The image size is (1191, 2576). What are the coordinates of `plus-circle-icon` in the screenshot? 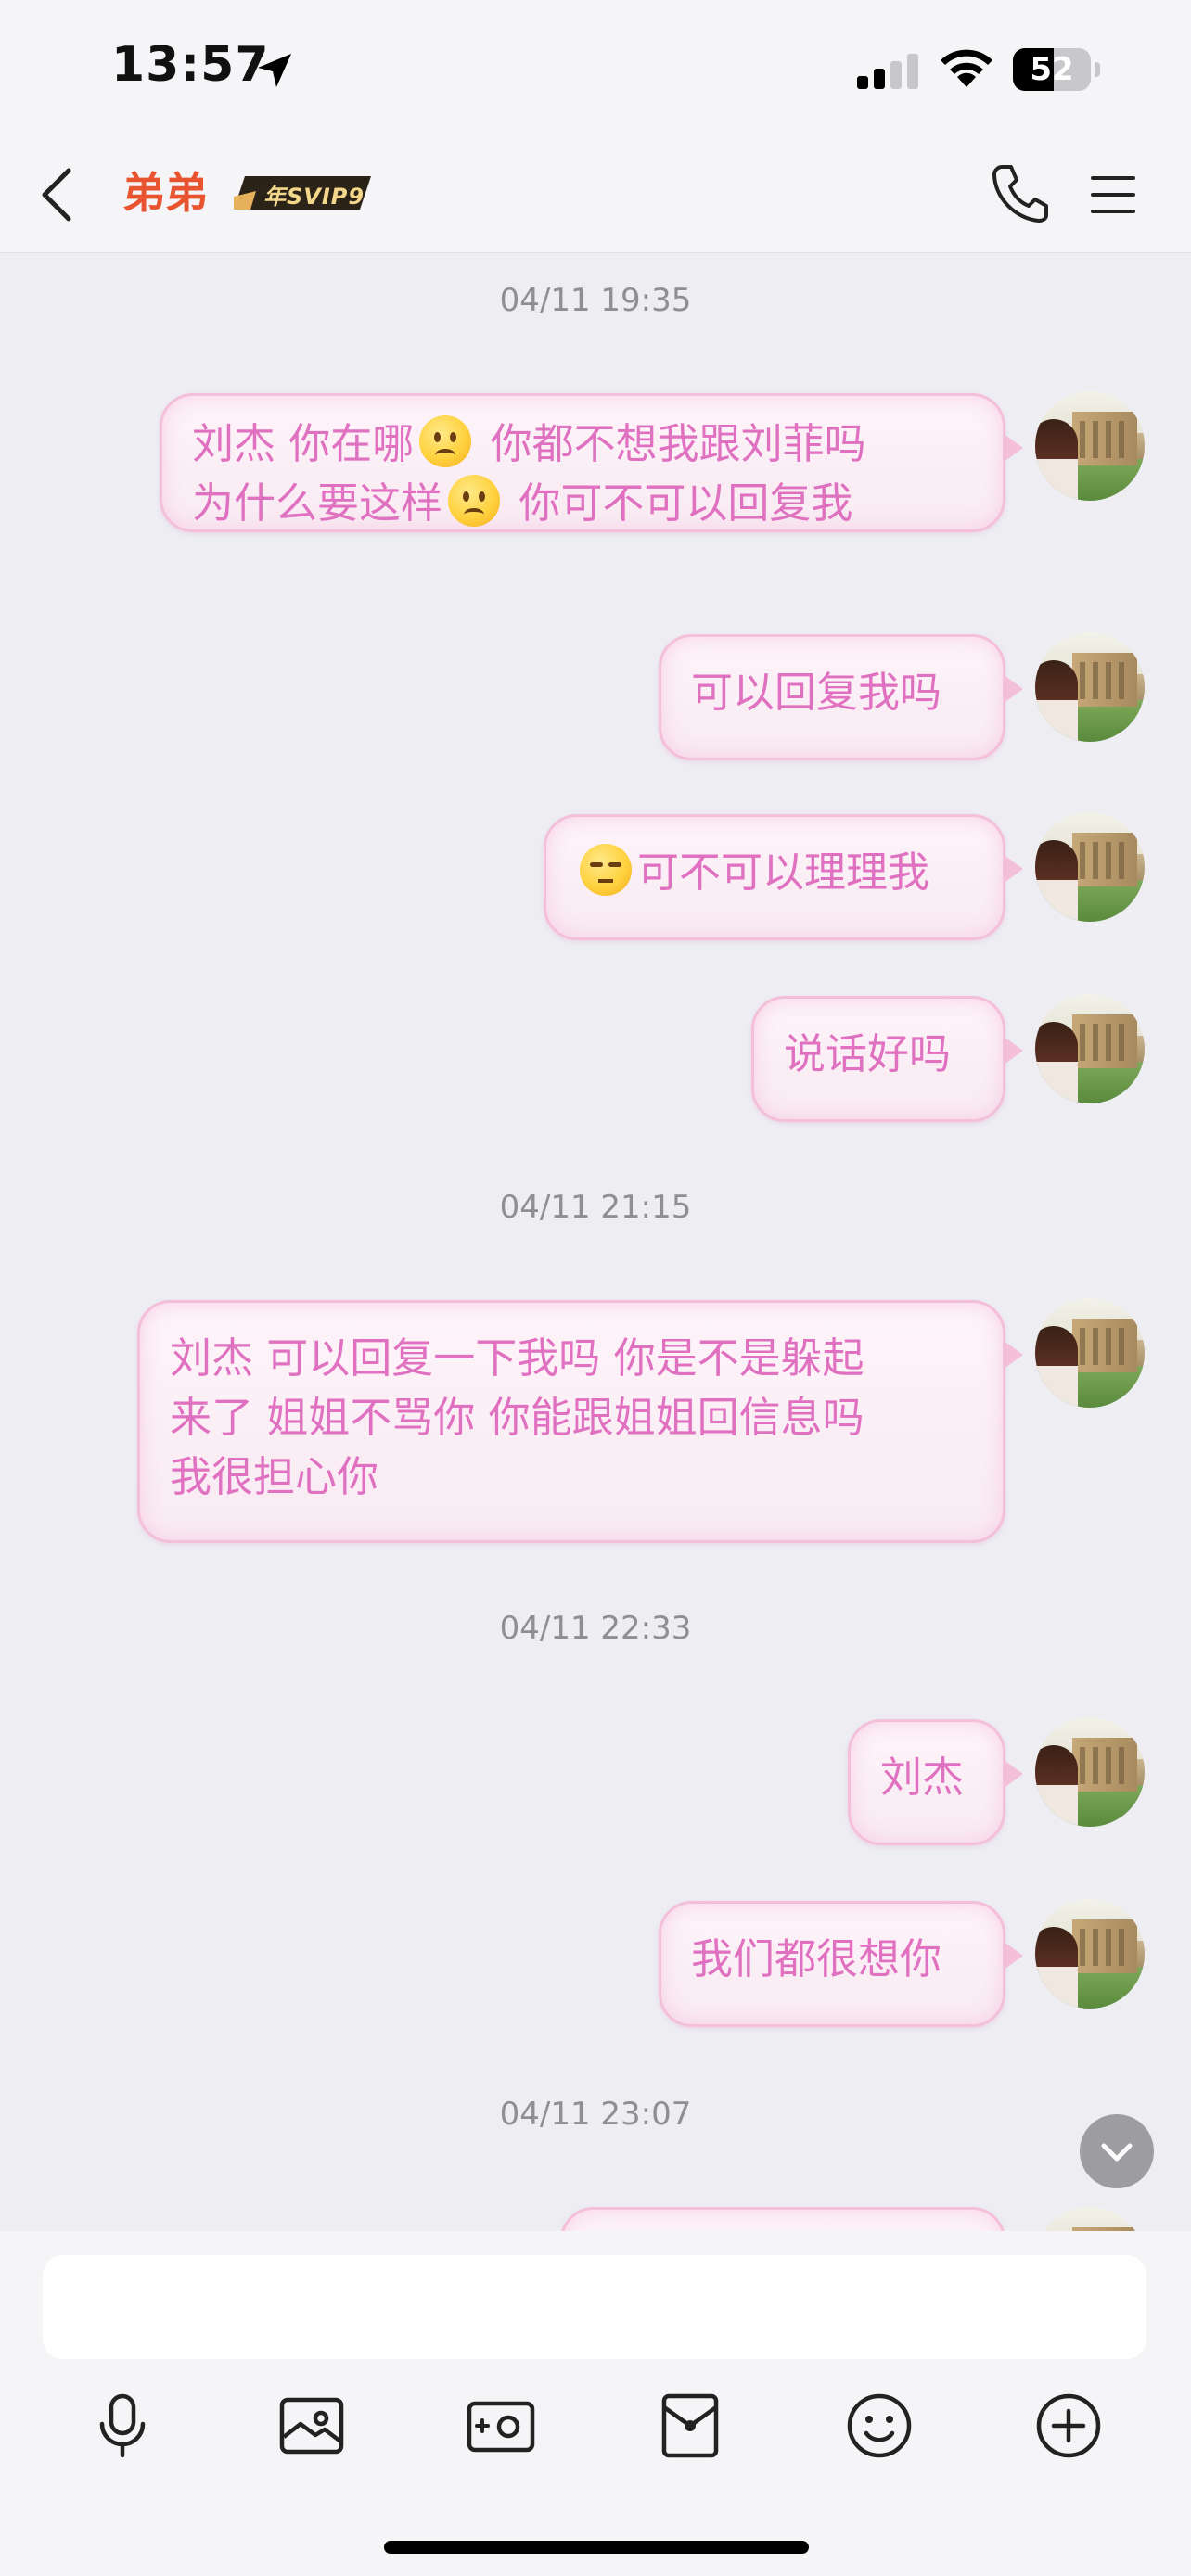 It's located at (1068, 2426).